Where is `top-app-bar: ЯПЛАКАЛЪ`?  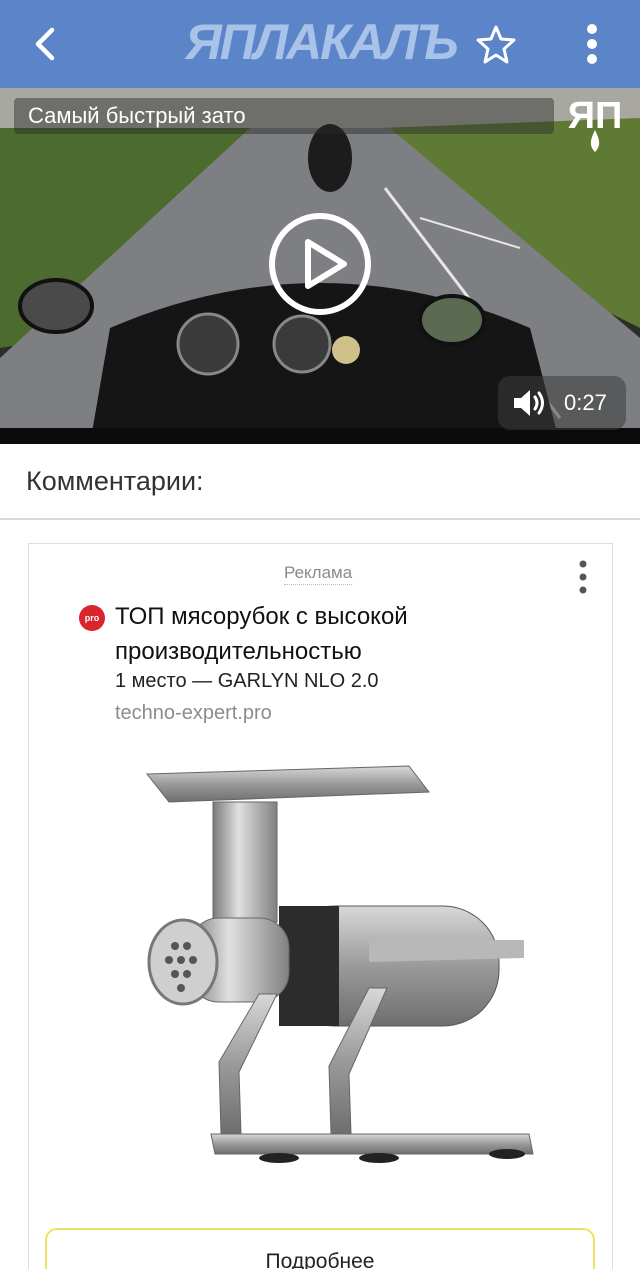 top-app-bar: ЯПЛАКАЛЪ is located at coordinates (320, 44).